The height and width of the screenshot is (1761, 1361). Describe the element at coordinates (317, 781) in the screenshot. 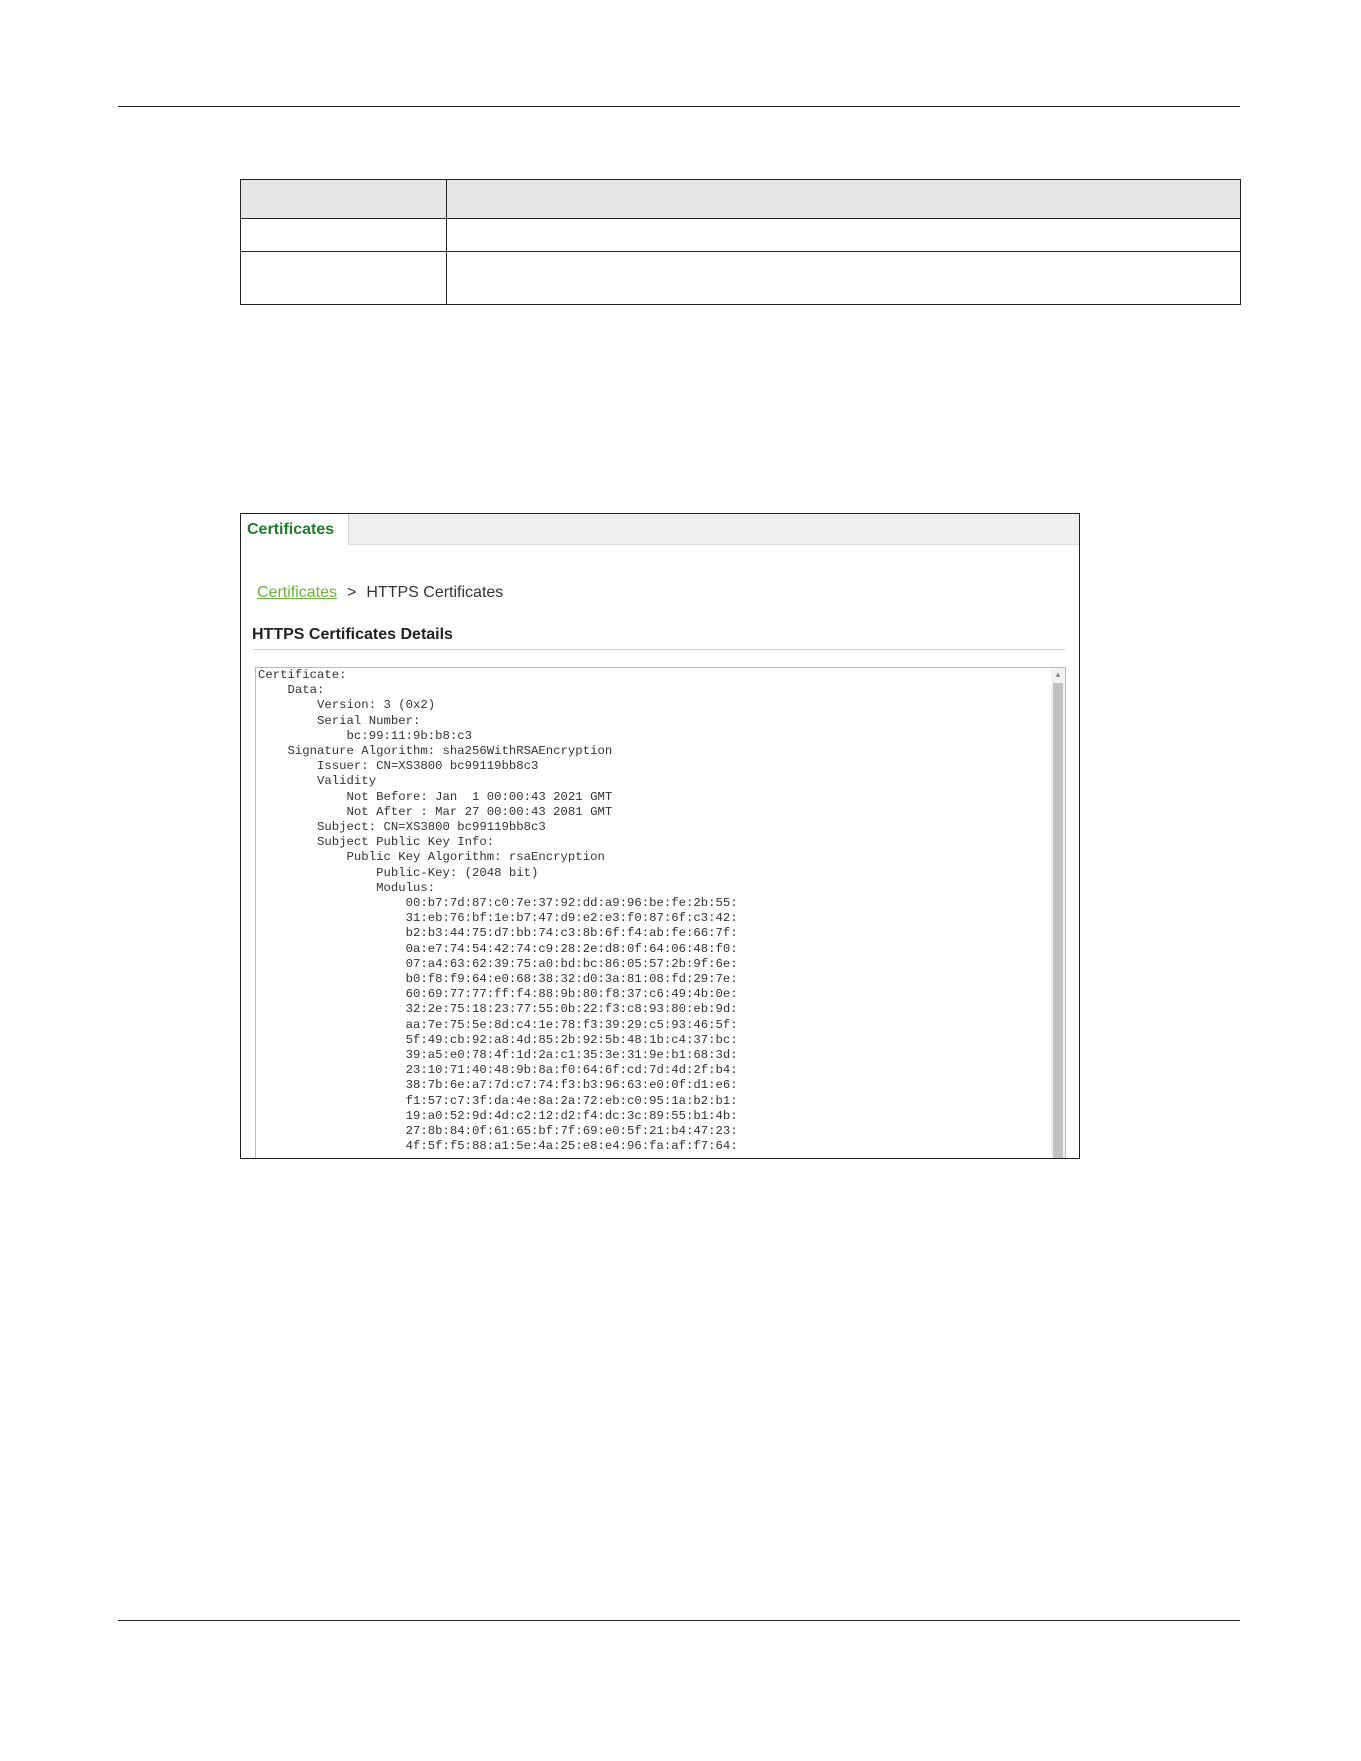

I see `certificate-line: Validity` at that location.